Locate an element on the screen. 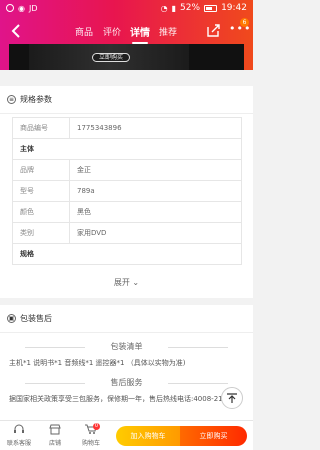 The height and width of the screenshot is (450, 320). top-nav: 商品 评价 详情 推荐 ••• 6 is located at coordinates (126, 31).